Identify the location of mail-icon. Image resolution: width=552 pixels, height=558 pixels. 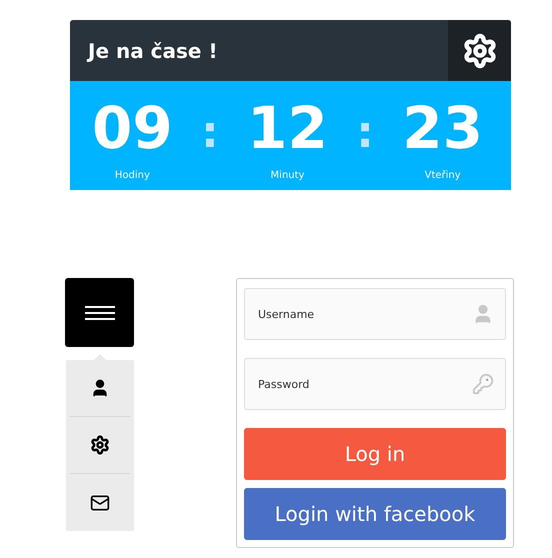
(100, 502).